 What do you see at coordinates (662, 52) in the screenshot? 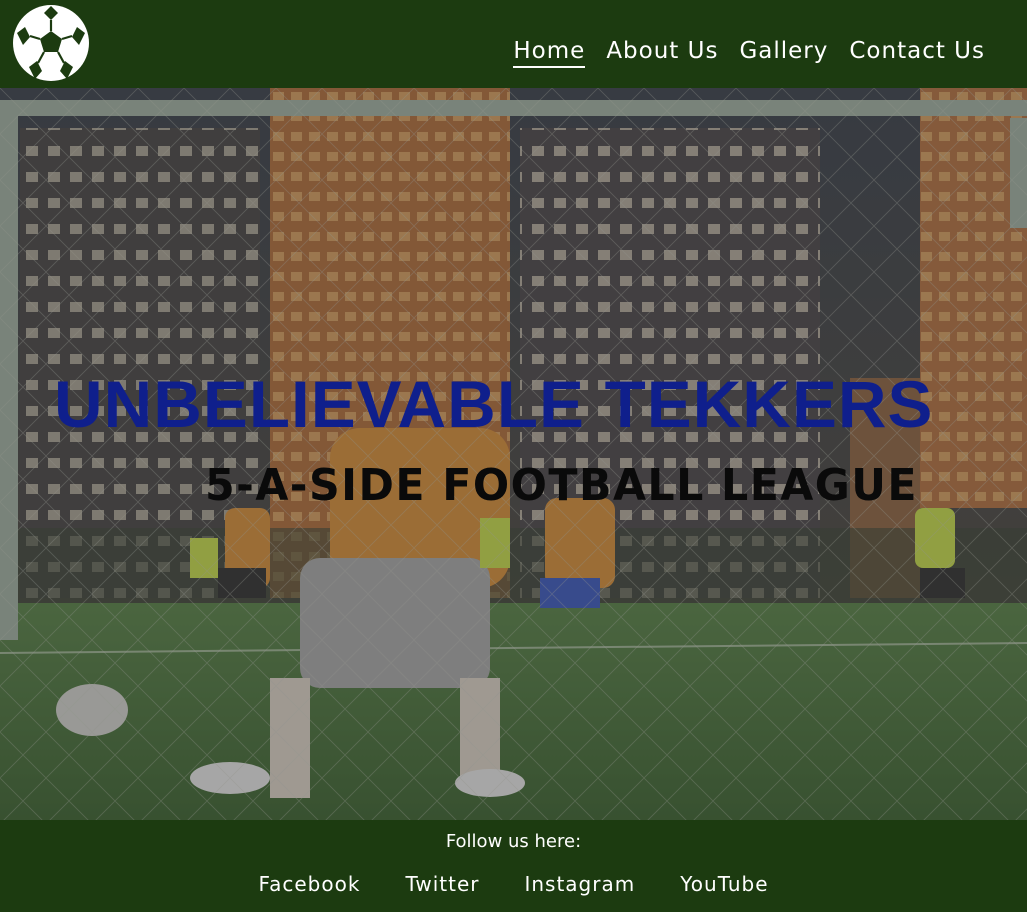
I see `nav-about-us: About Us` at bounding box center [662, 52].